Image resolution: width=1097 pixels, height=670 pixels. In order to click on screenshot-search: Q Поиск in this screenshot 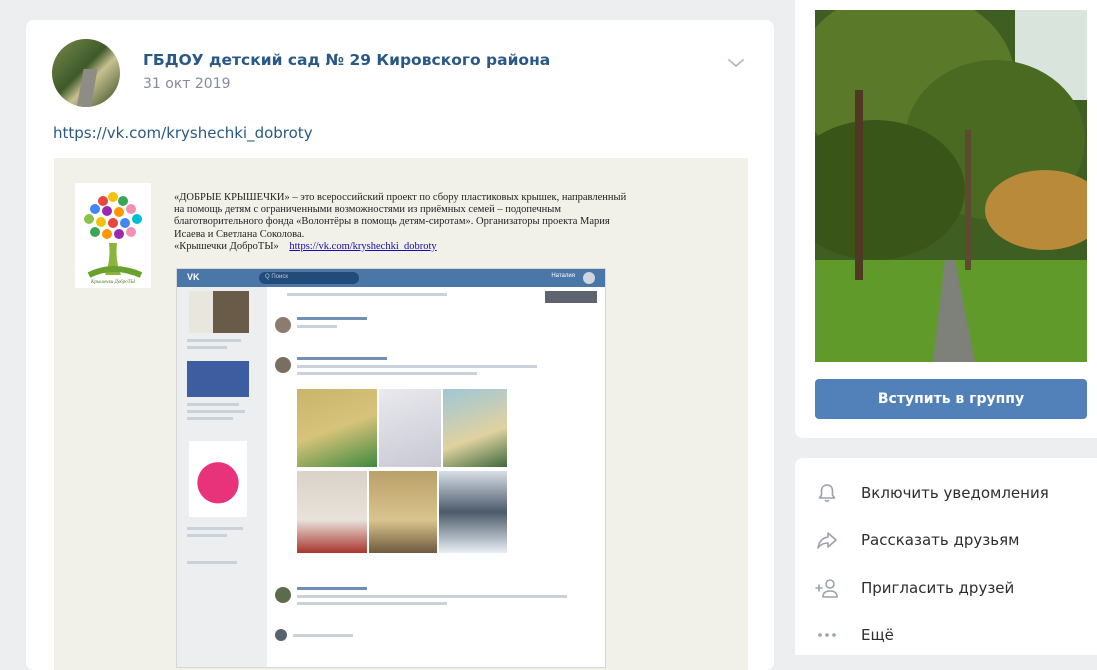, I will do `click(309, 278)`.